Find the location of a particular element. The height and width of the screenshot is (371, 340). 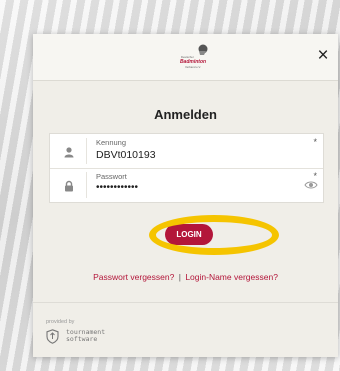

forgot-password-link: Passwort vergessen? is located at coordinates (133, 277).